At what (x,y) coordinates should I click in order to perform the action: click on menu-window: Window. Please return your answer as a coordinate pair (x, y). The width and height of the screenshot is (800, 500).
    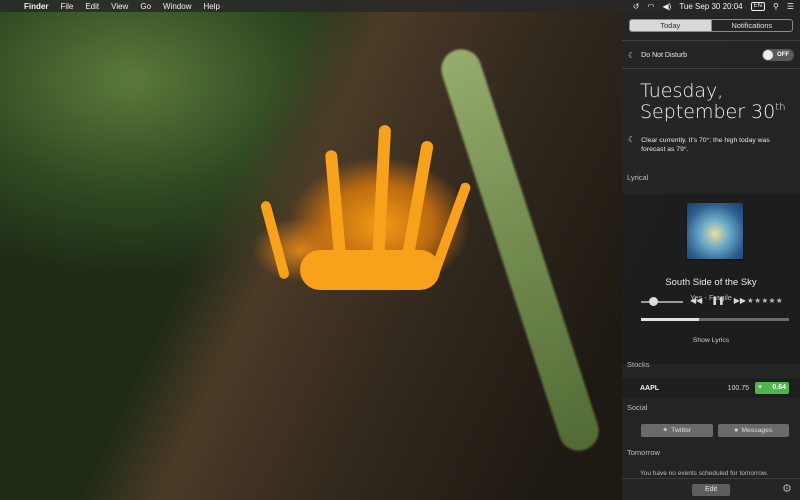
    Looking at the image, I should click on (177, 6).